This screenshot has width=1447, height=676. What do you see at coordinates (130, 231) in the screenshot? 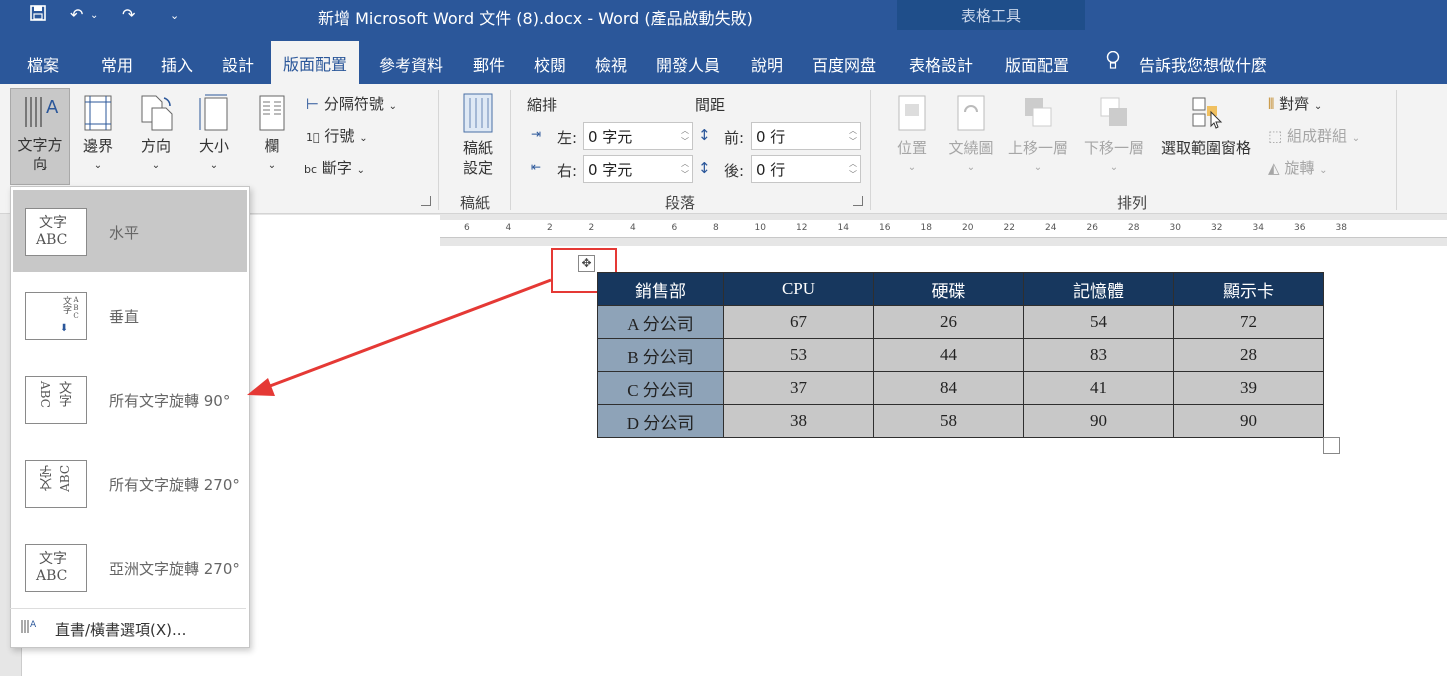
I see `menu-item-horizontal: 文字 ABC 水平` at bounding box center [130, 231].